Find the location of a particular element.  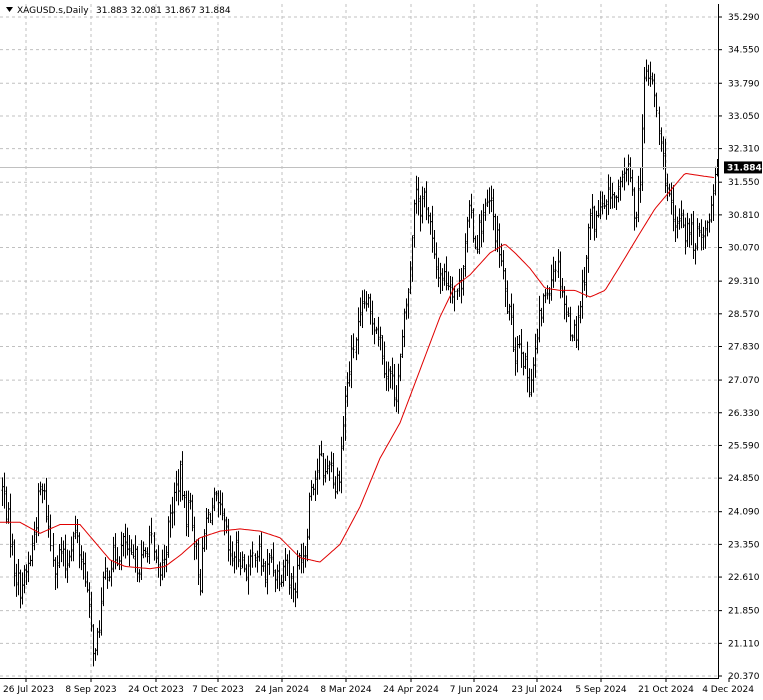

y-tick-label: 34.550 is located at coordinates (744, 51).